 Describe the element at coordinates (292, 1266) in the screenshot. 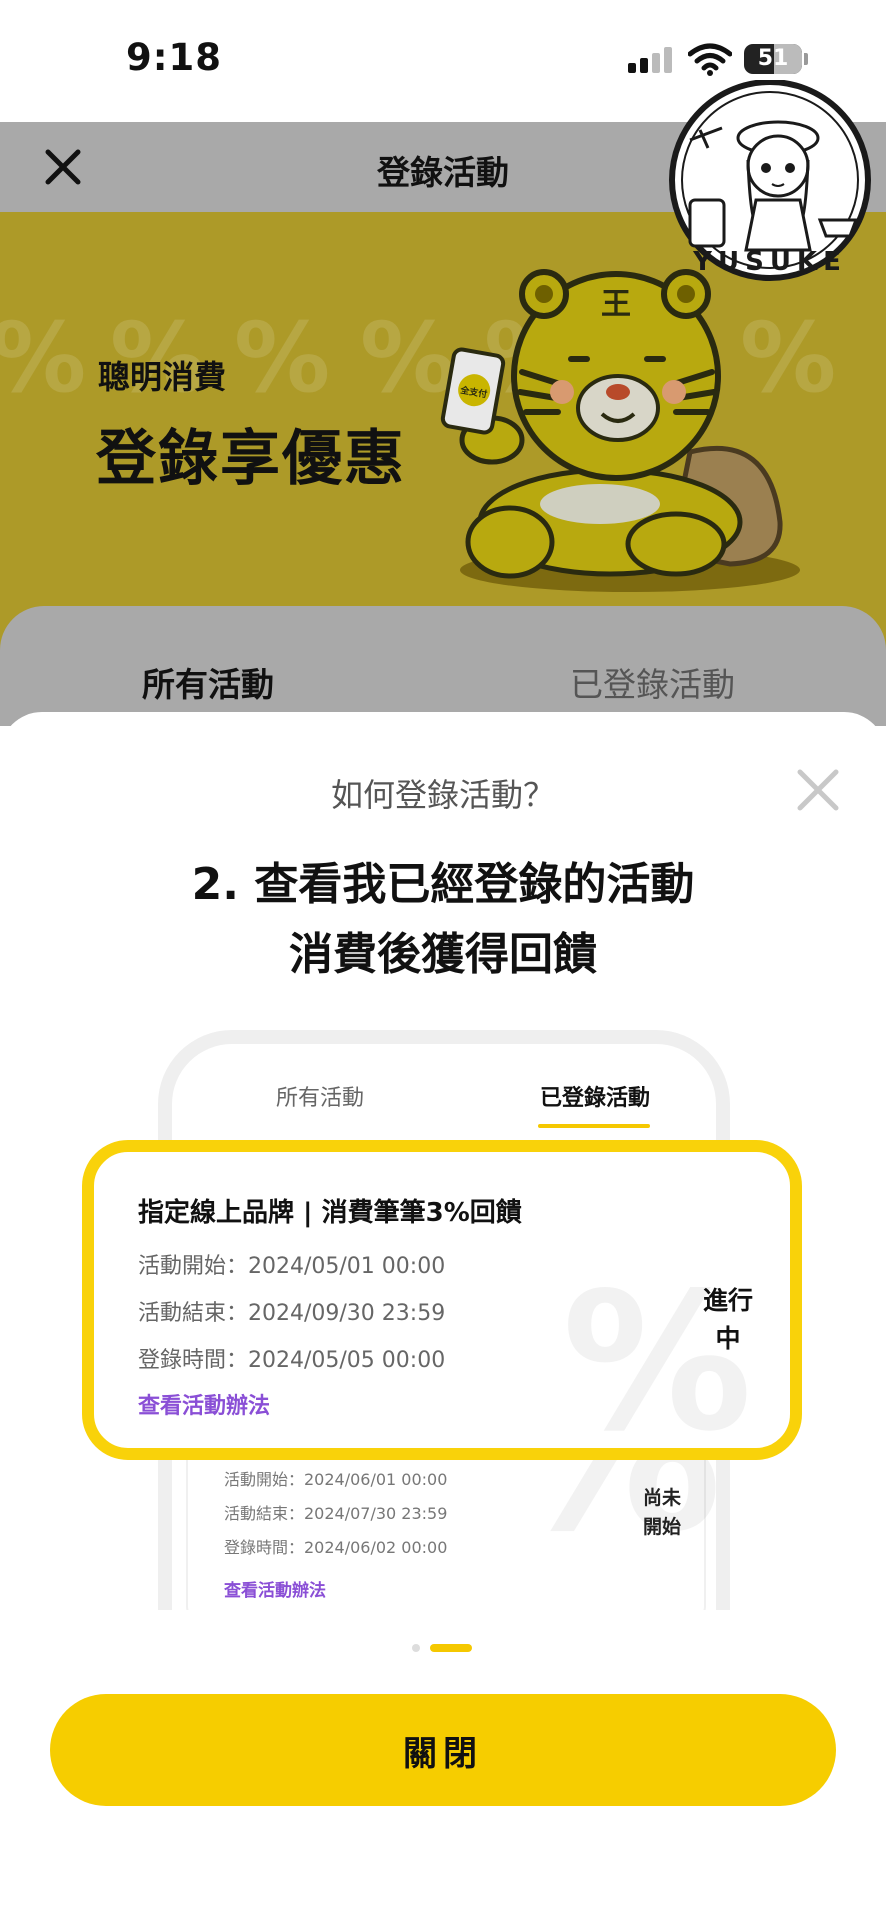

I see `activity-start-date: 活動開始：2024/05/01 00:00` at that location.